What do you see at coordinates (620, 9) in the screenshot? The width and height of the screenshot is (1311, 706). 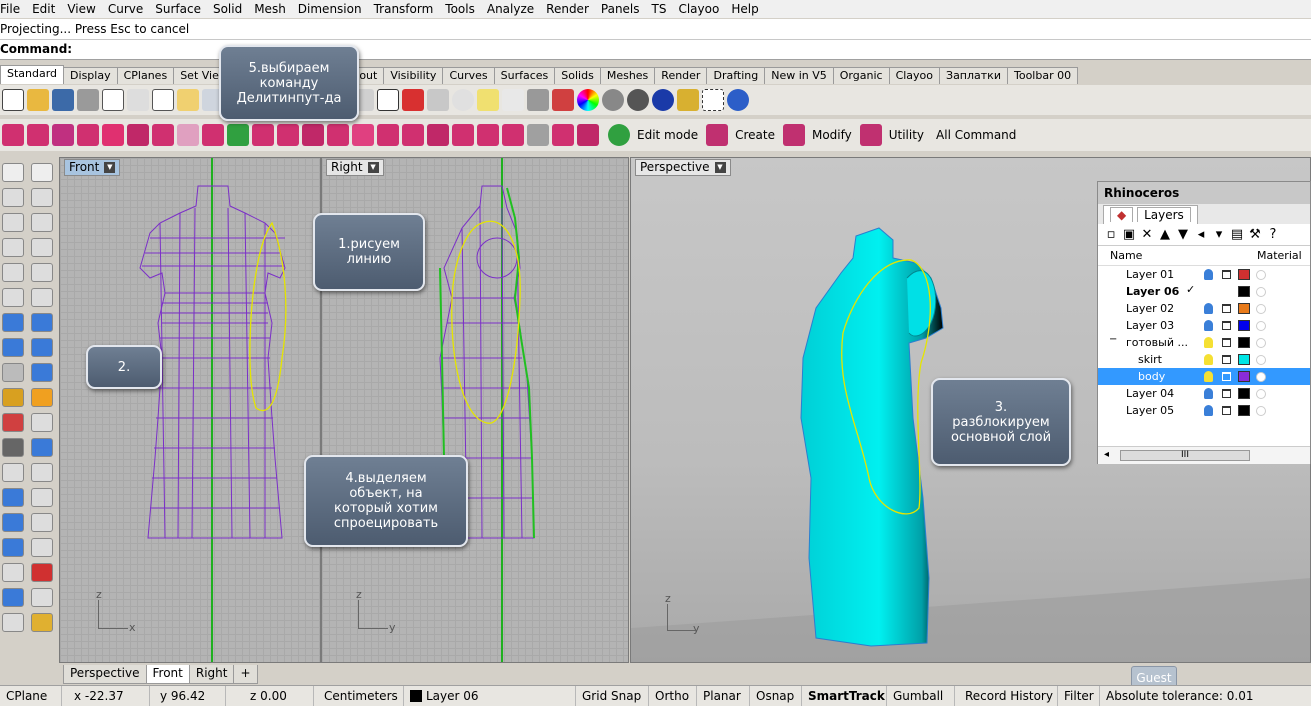 I see `menu-item: Panels` at bounding box center [620, 9].